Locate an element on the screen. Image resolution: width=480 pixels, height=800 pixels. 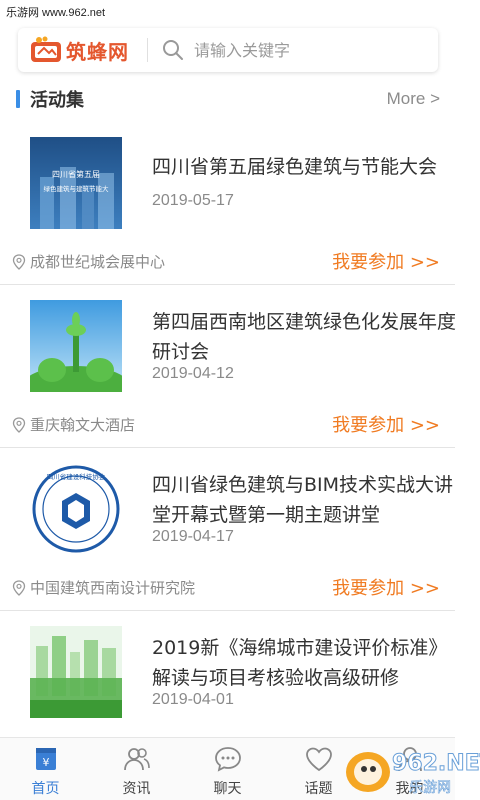
section-header: 活动集 More > is located at coordinates (240, 99).